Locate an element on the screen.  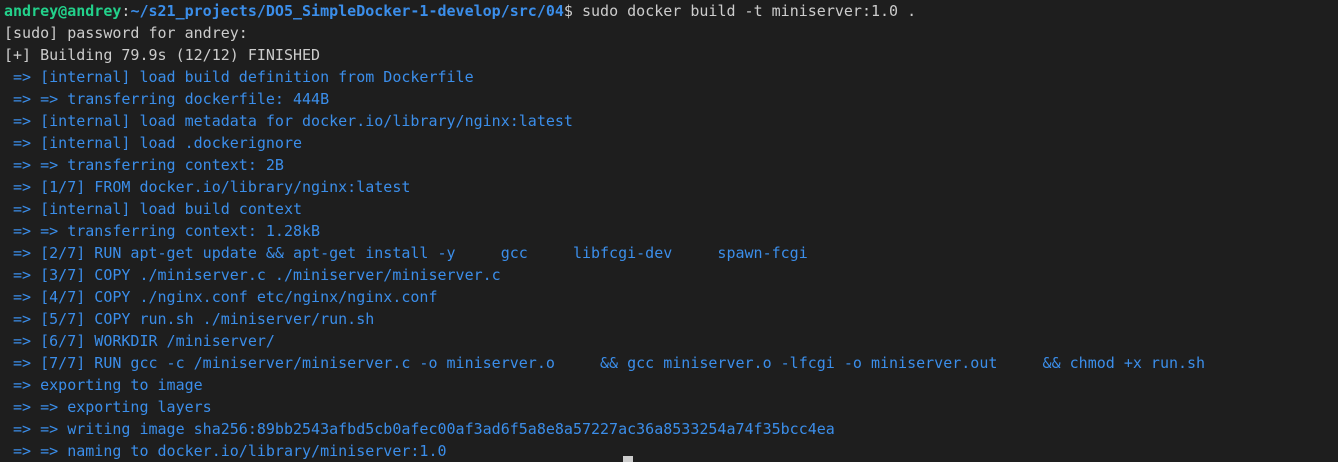
terminal-cursor is located at coordinates (628, 459).